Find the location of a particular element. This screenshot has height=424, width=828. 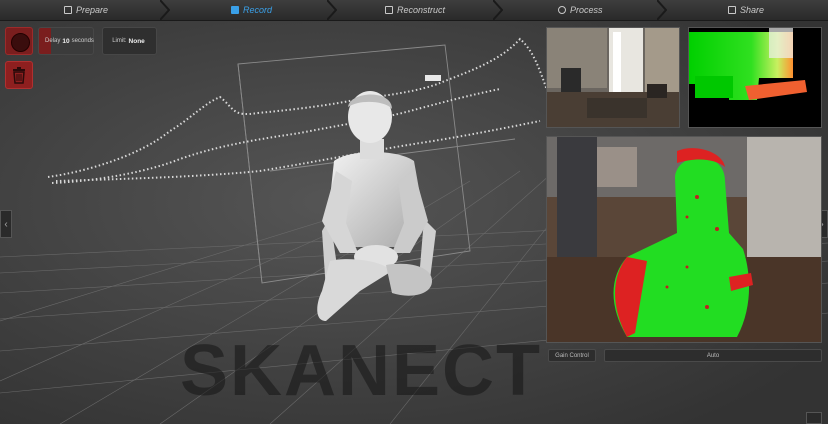

screenshot-icon is located at coordinates (814, 418).